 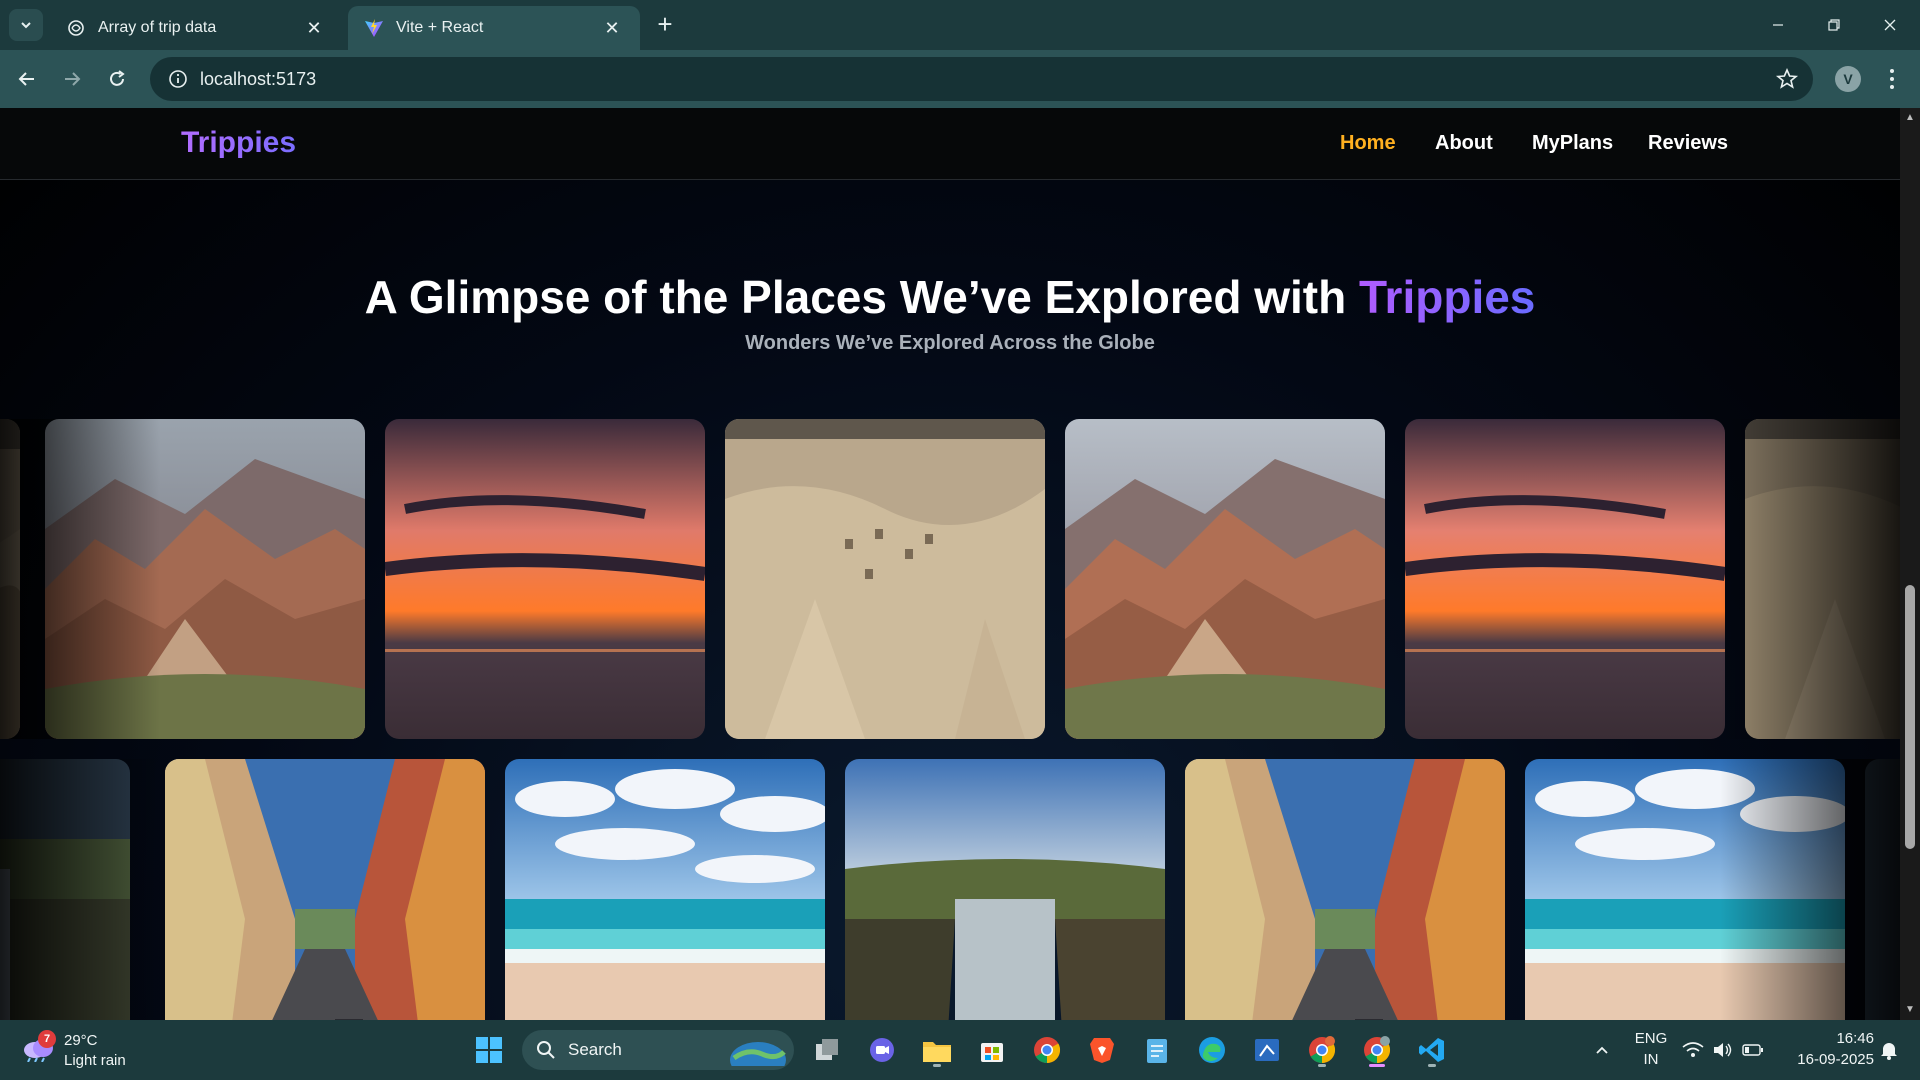 I want to click on chatgpt-icon, so click(x=76, y=28).